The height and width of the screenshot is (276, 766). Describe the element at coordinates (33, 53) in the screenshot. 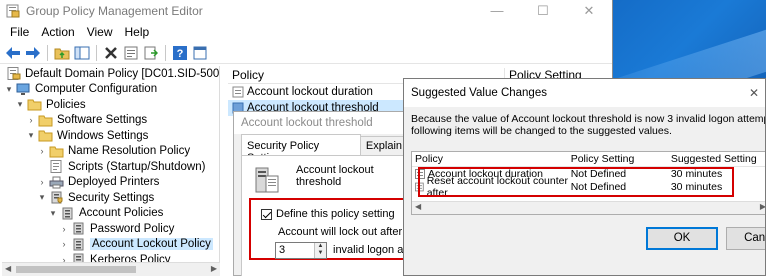

I see `forward-arrow-icon` at that location.